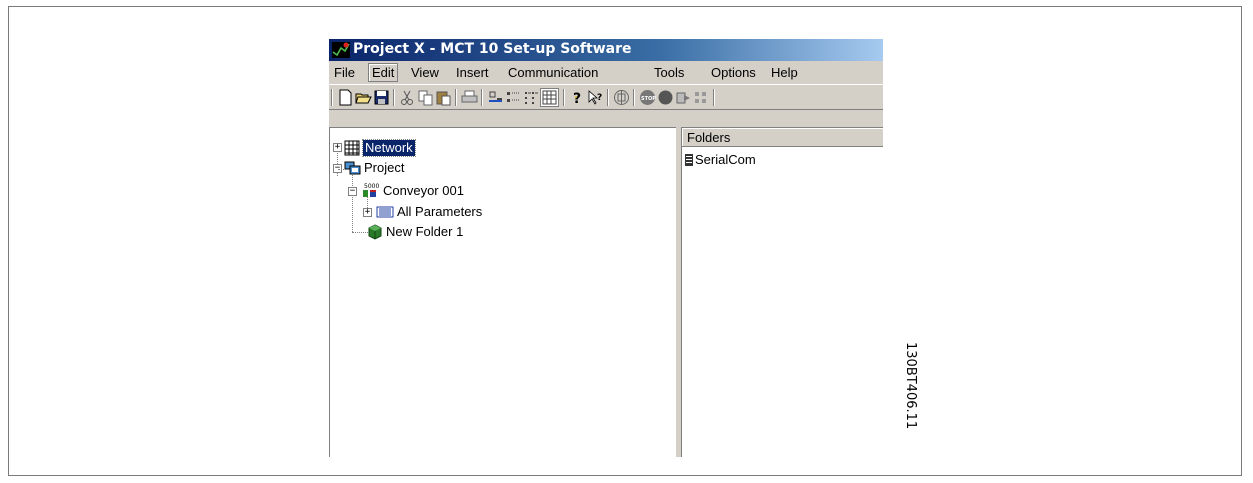  I want to click on menu-edit: Edit, so click(383, 72).